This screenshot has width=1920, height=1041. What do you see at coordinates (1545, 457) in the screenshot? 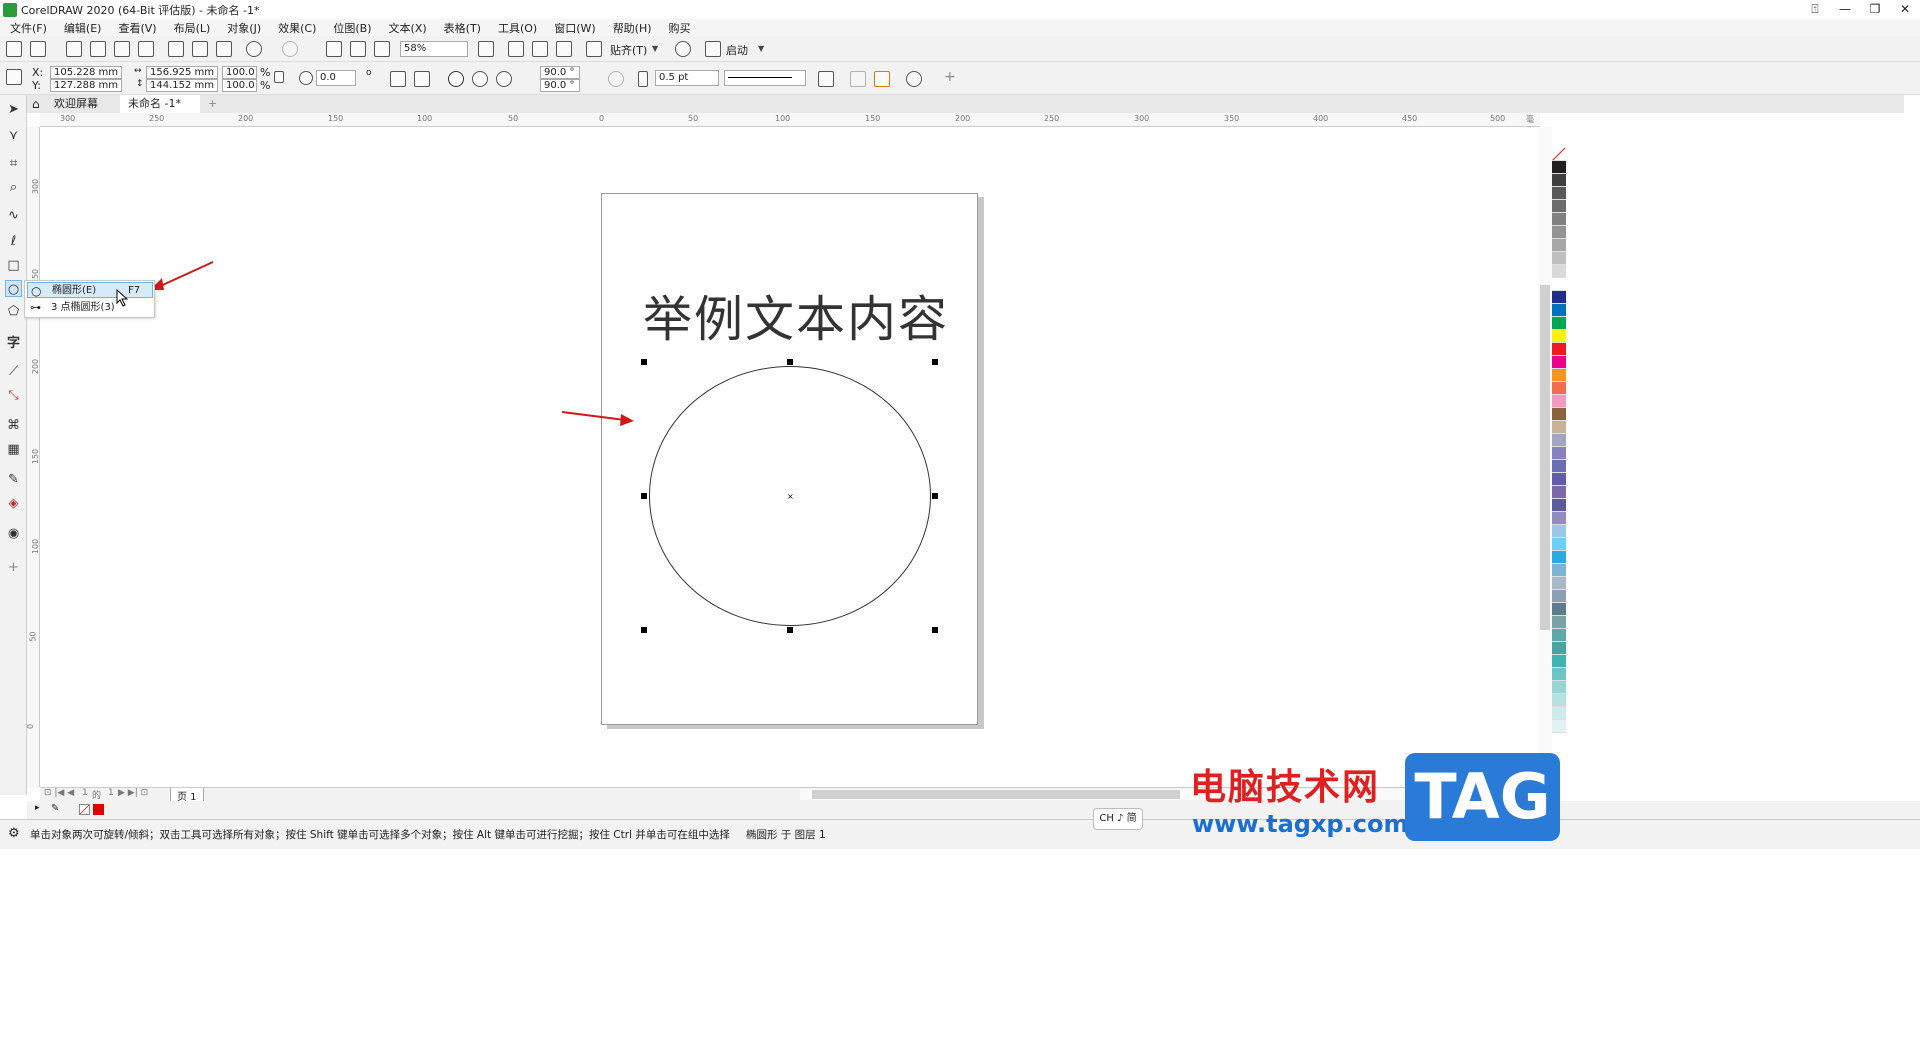
I see `vertical-scroll-thumb` at bounding box center [1545, 457].